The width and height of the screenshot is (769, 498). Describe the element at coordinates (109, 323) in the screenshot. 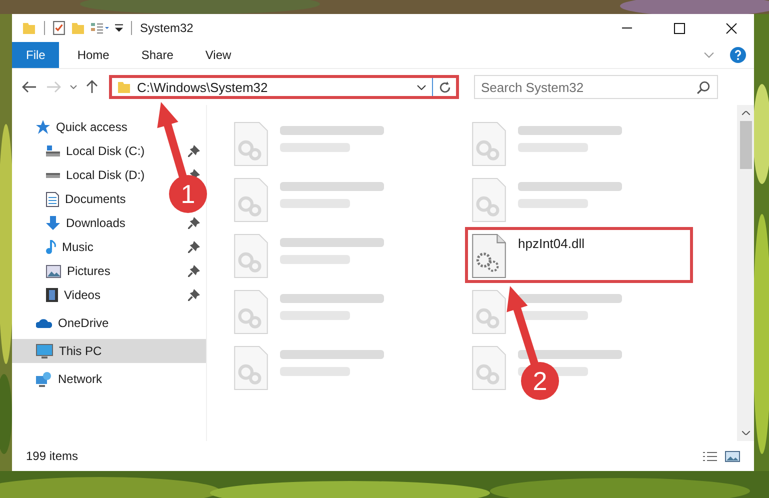

I see `sidebar-item: OneDrive` at that location.